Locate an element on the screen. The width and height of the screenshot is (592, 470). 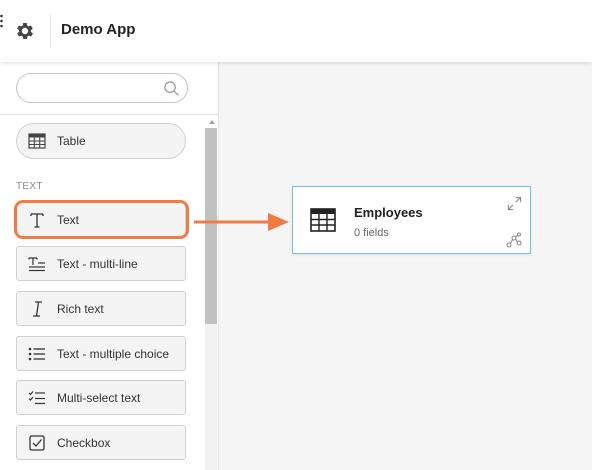
card-field-count: 0 fields is located at coordinates (371, 233).